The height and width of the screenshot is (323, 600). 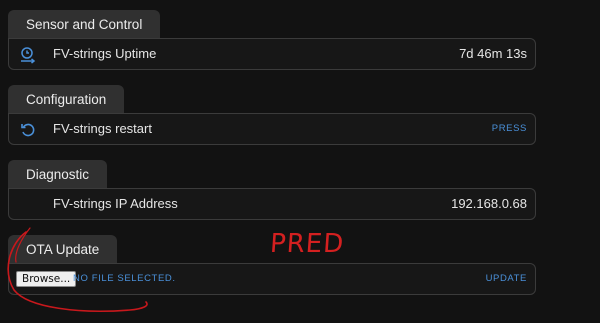 I want to click on uptime-label: FV-strings Uptime, so click(x=105, y=53).